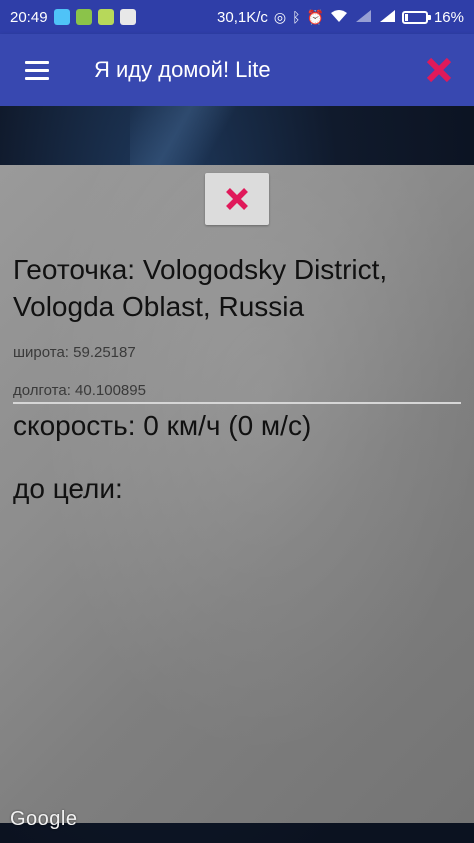  Describe the element at coordinates (73, 17) in the screenshot. I see `status-left: 20:49` at that location.